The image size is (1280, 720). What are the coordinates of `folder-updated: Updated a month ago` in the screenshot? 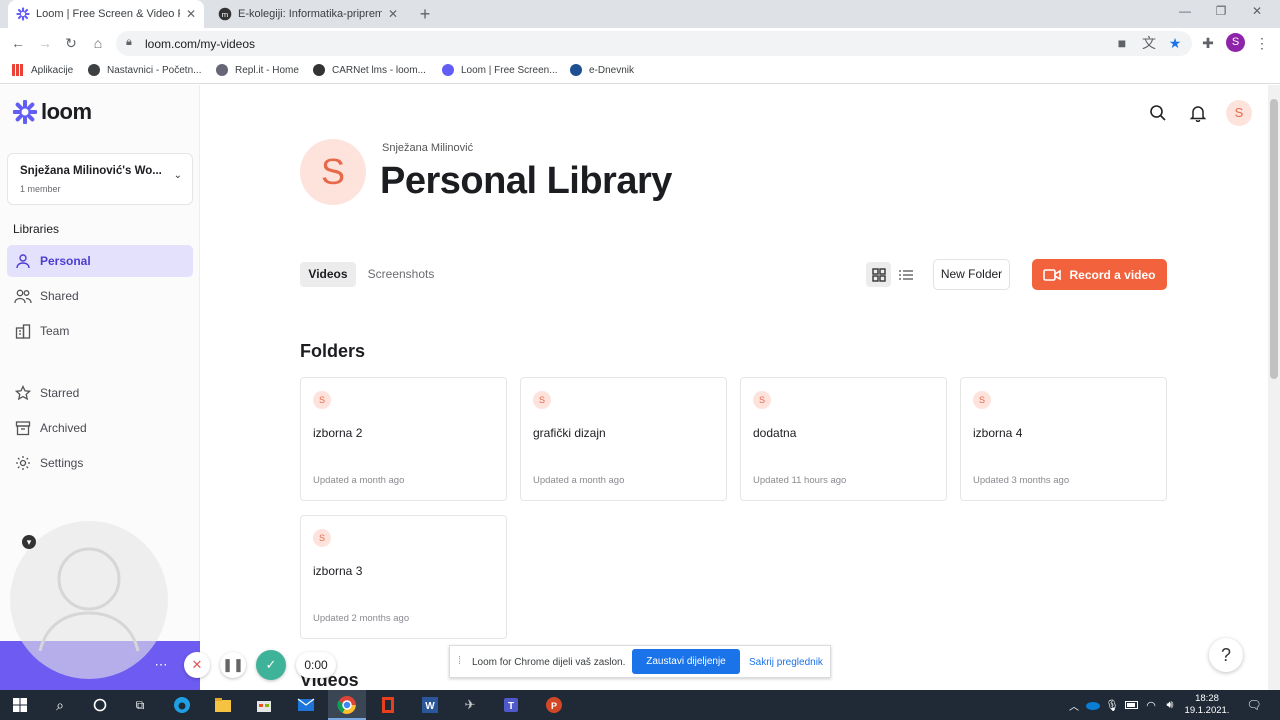 It's located at (579, 480).